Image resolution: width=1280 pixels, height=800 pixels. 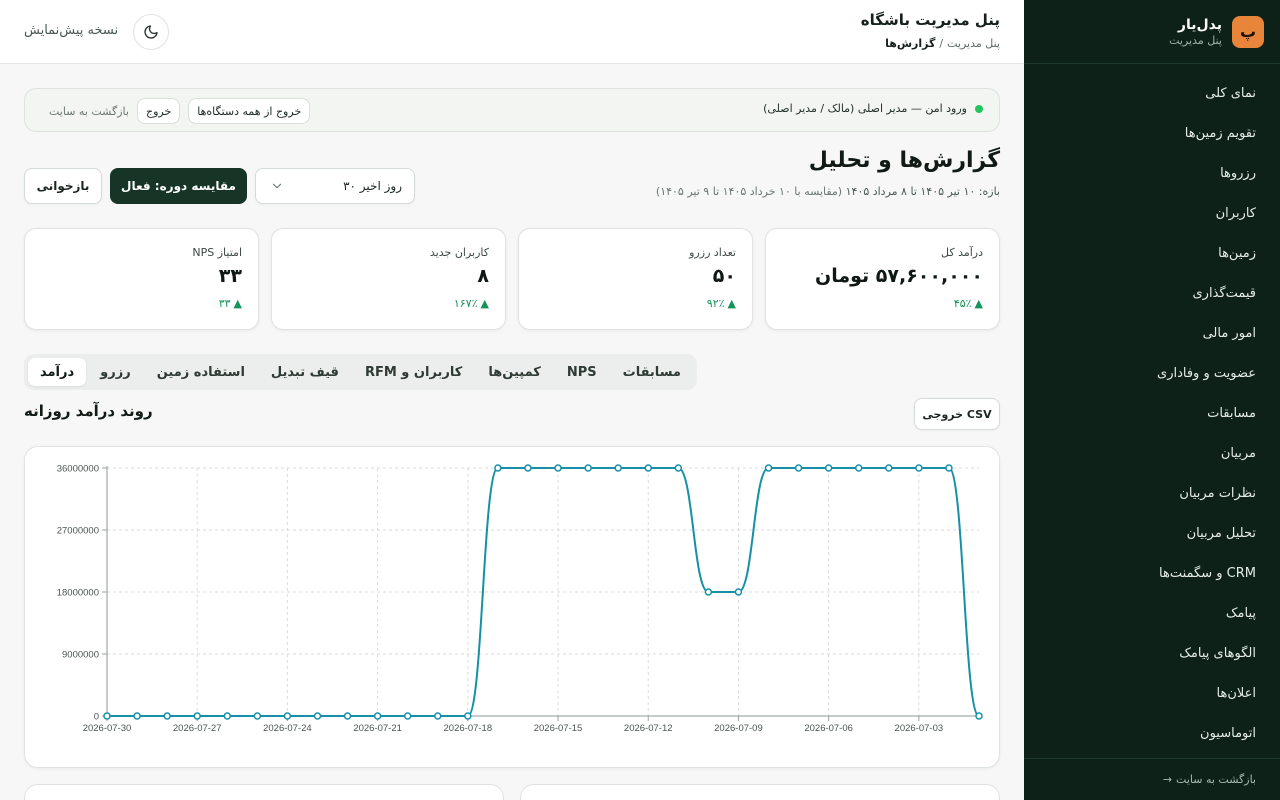 I want to click on date-range: بازه: ۱۰ تیر ۱۴۰۵ تا ۸ مرداد ۱۴۰۵, so click(x=922, y=191).